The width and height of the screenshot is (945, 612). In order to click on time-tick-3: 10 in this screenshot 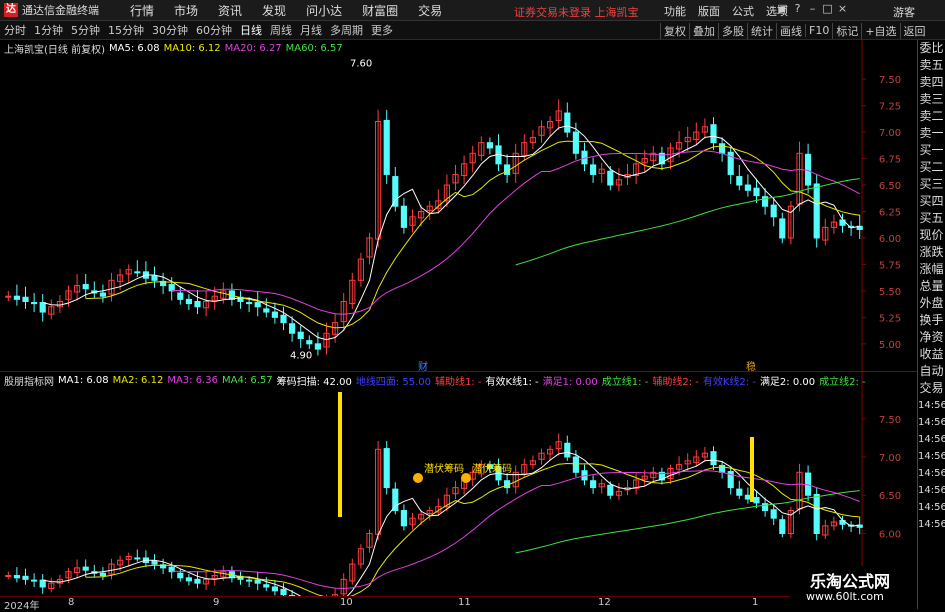, I will do `click(346, 602)`.